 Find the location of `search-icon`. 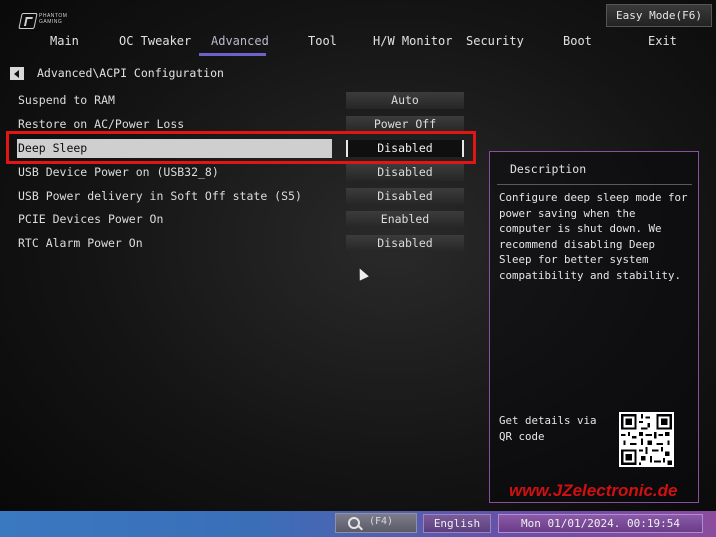

search-icon is located at coordinates (354, 523).